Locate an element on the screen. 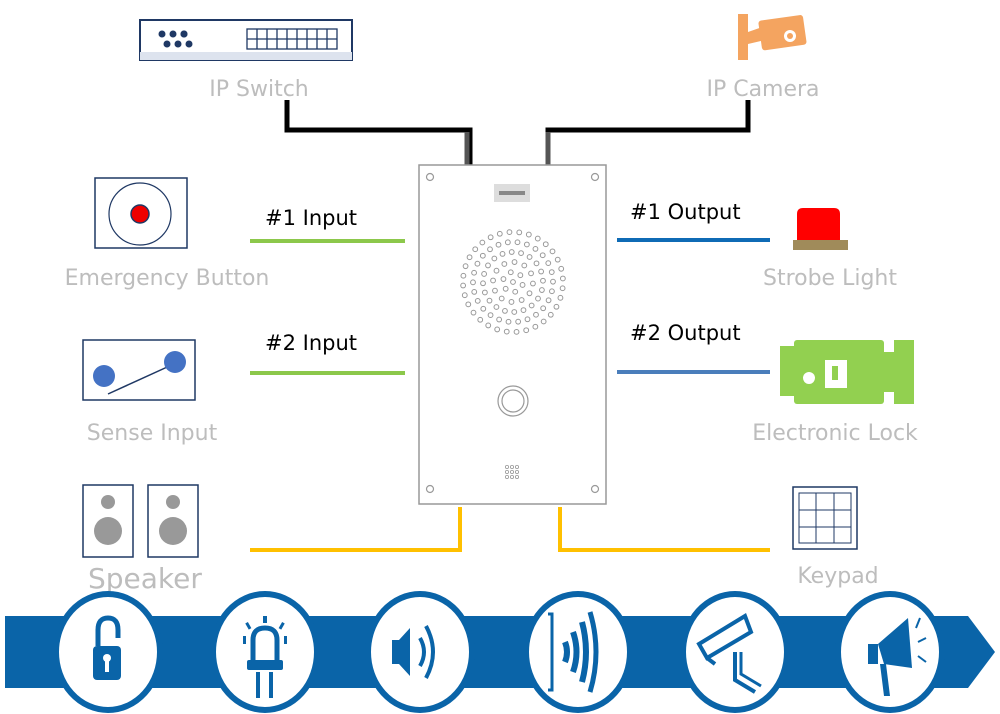  emergency-button-icon is located at coordinates (141, 213).